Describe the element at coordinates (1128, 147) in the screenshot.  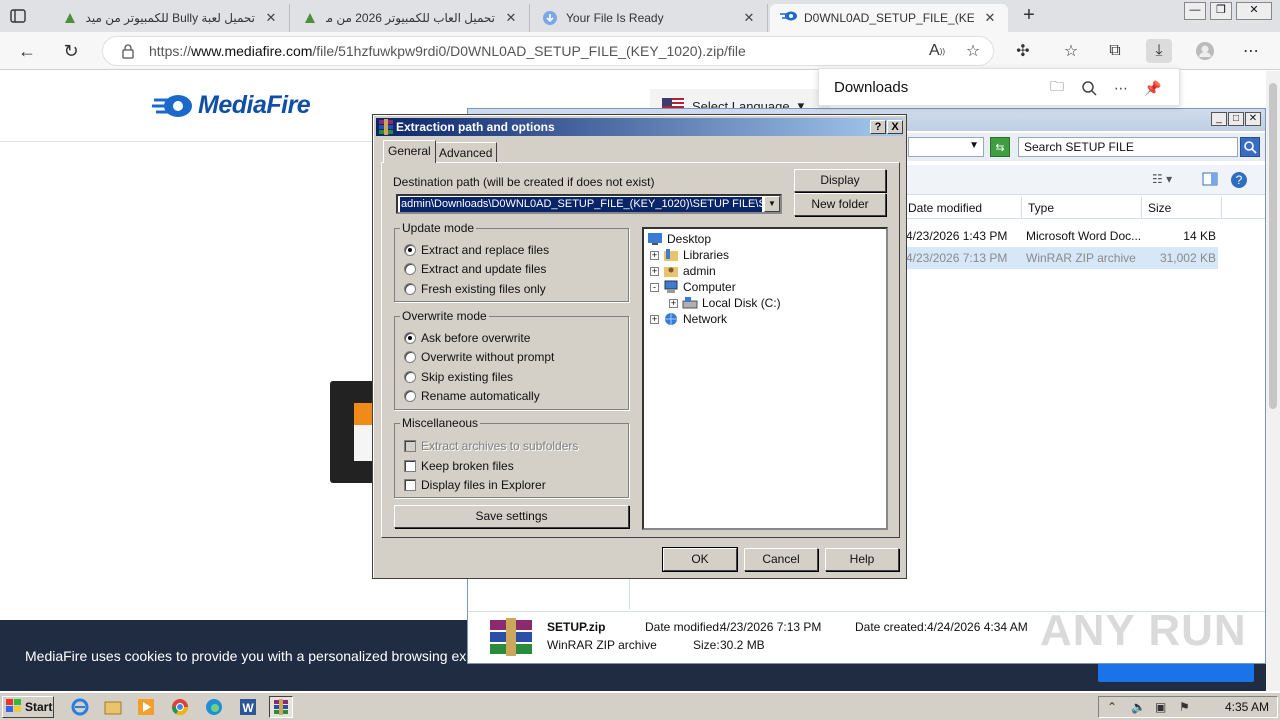
I see `explorer-search-input: Search SETUP FILE` at that location.